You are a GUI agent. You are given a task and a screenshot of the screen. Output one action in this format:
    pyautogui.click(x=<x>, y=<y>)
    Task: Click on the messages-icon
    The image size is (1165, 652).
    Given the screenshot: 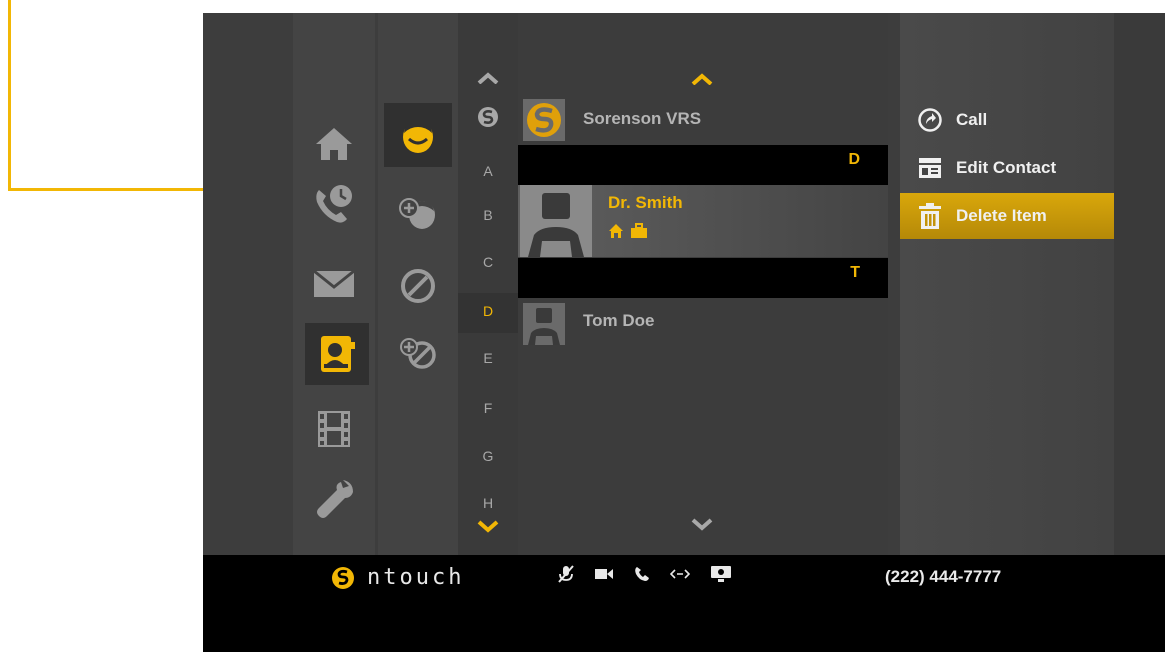 What is the action you would take?
    pyautogui.click(x=334, y=283)
    